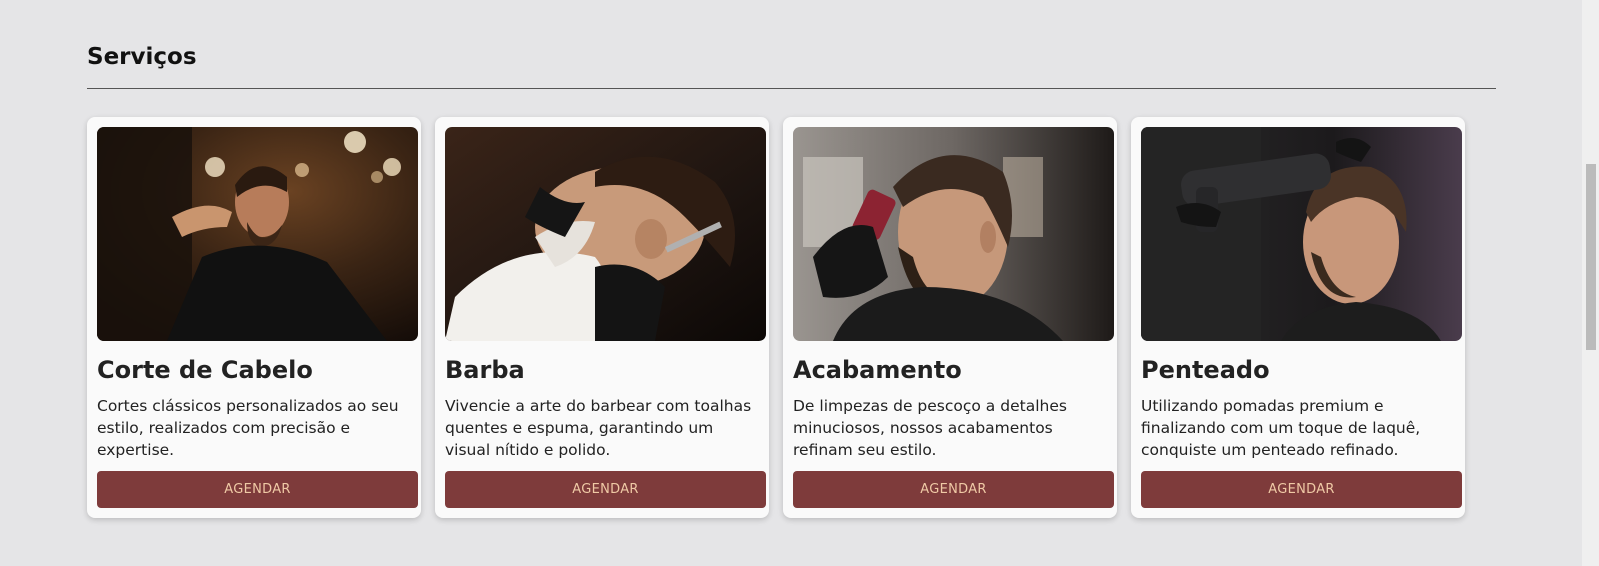 The height and width of the screenshot is (566, 1599). I want to click on vertical-scrollbar, so click(1590, 283).